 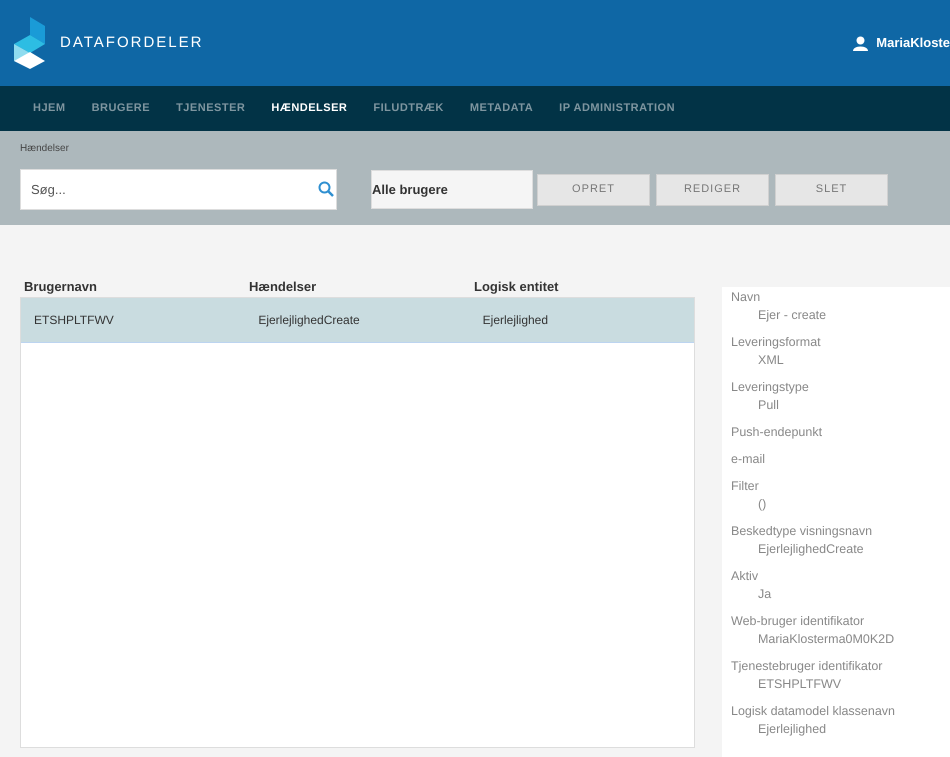 What do you see at coordinates (210, 108) in the screenshot?
I see `nav-tab: TJENESTER` at bounding box center [210, 108].